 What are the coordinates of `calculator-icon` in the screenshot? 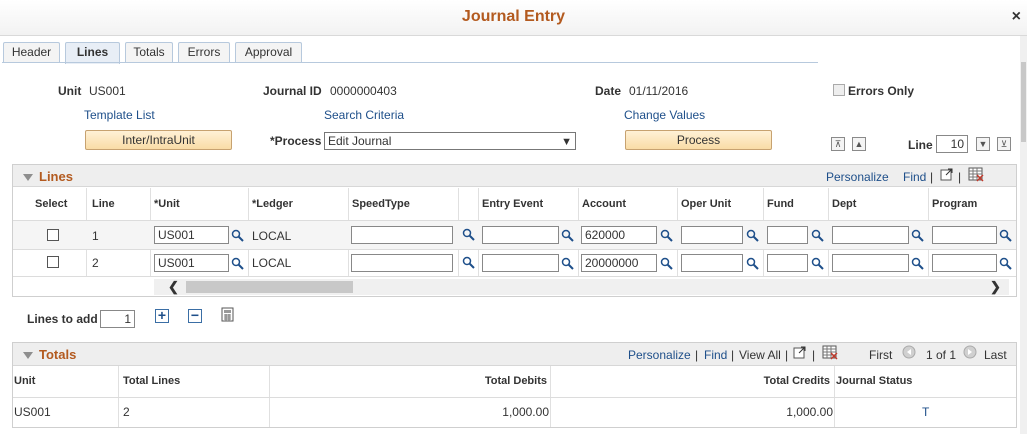 It's located at (228, 315).